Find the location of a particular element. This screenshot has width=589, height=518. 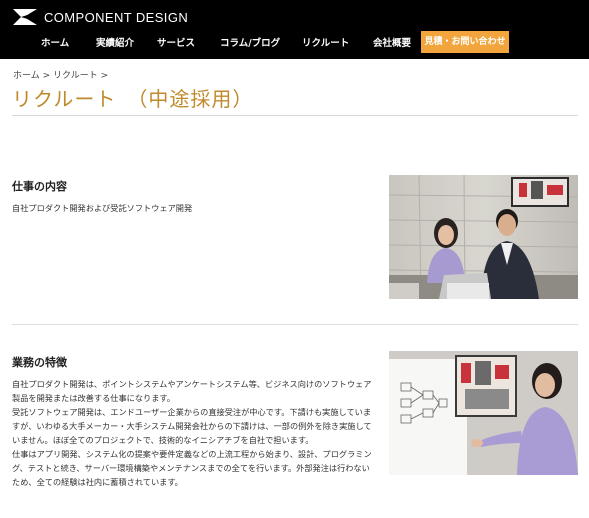

title-divider is located at coordinates (295, 115).